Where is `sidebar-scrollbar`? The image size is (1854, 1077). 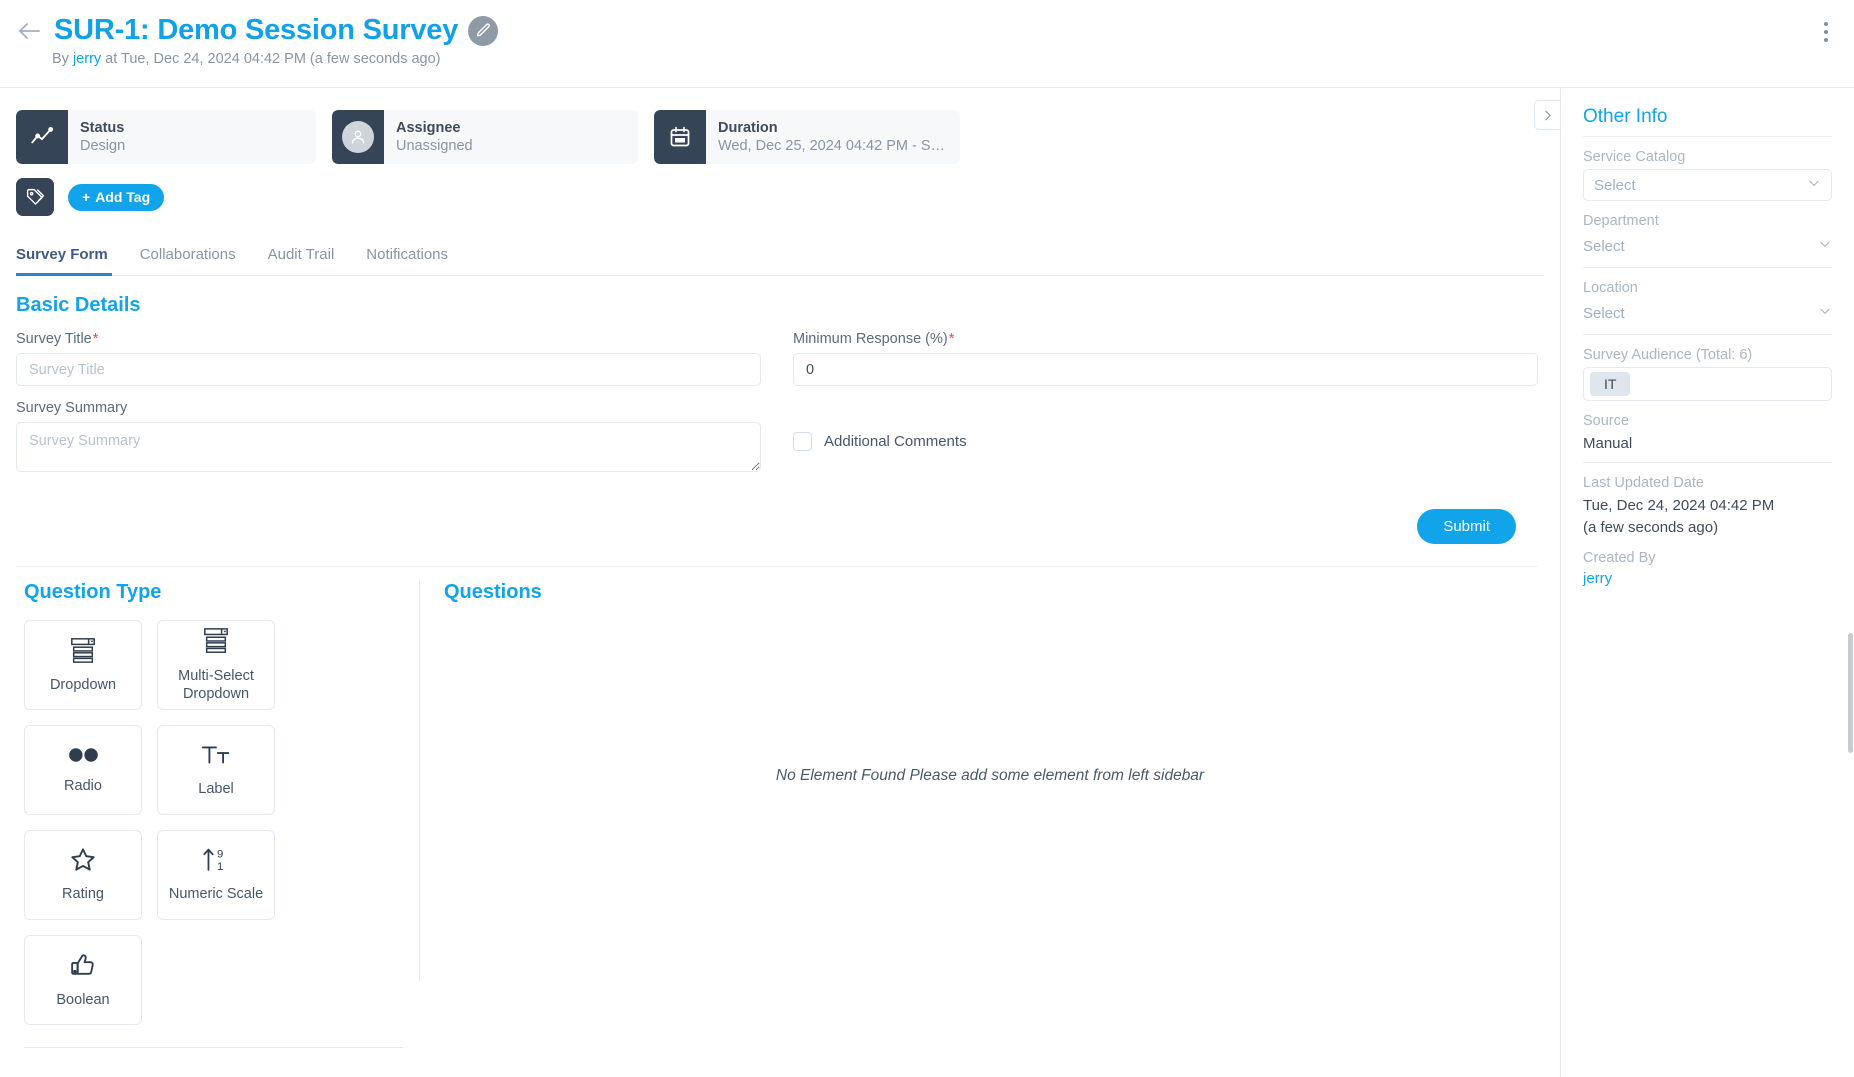
sidebar-scrollbar is located at coordinates (1850, 693).